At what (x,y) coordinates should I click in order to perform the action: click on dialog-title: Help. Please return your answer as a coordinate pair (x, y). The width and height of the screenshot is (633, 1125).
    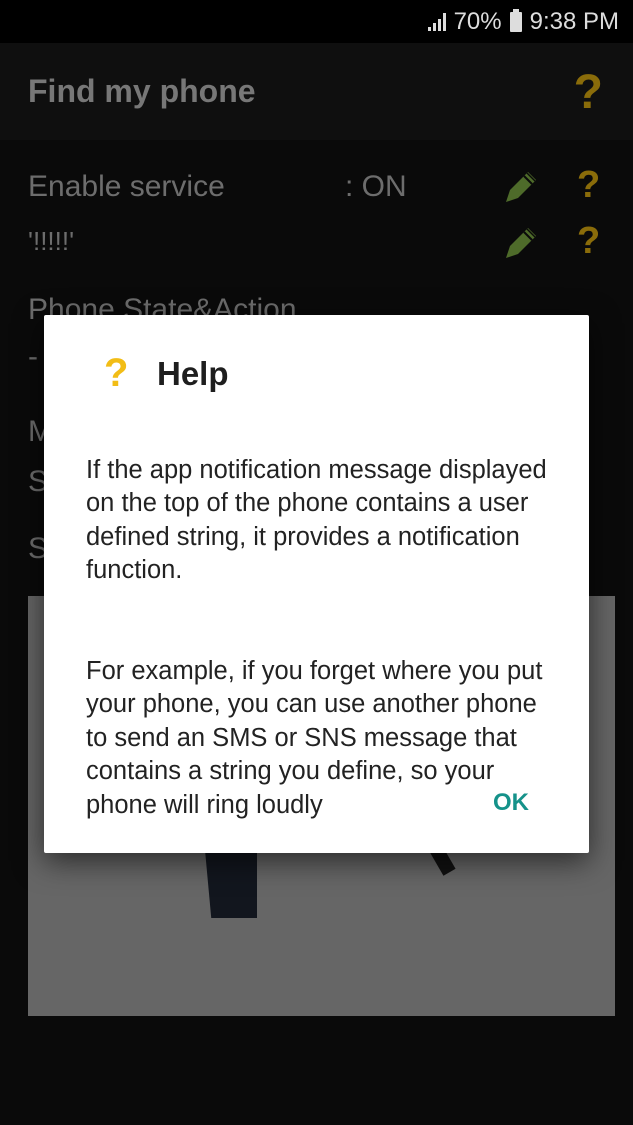
    Looking at the image, I should click on (193, 373).